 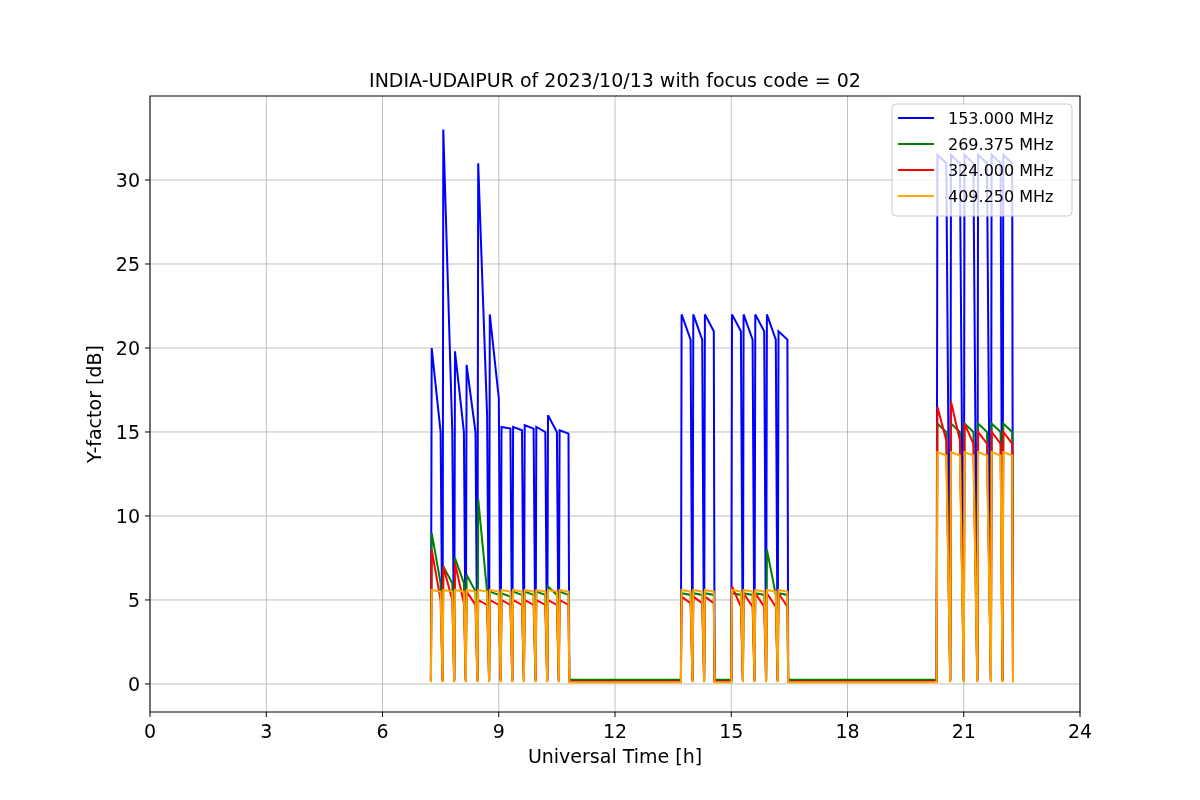 What do you see at coordinates (847, 731) in the screenshot?
I see `x-tick-label: 18` at bounding box center [847, 731].